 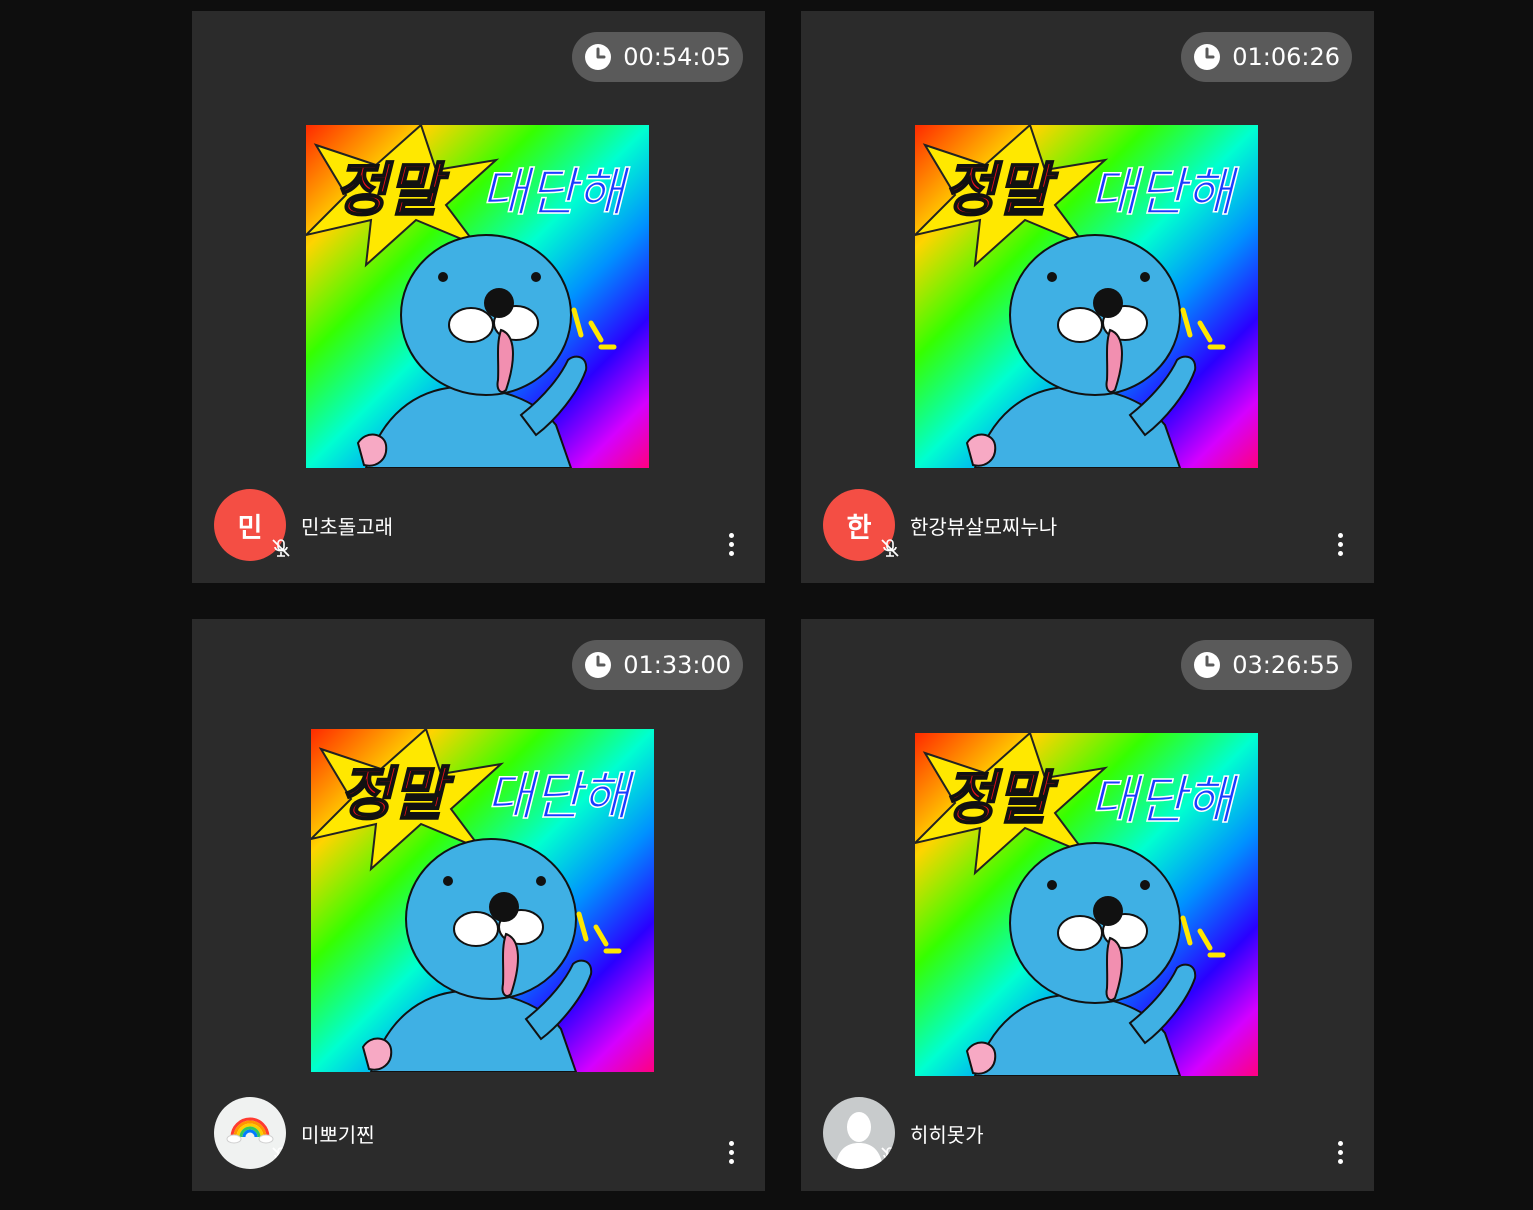 I want to click on timer-badge: 00:54:05, so click(x=657, y=57).